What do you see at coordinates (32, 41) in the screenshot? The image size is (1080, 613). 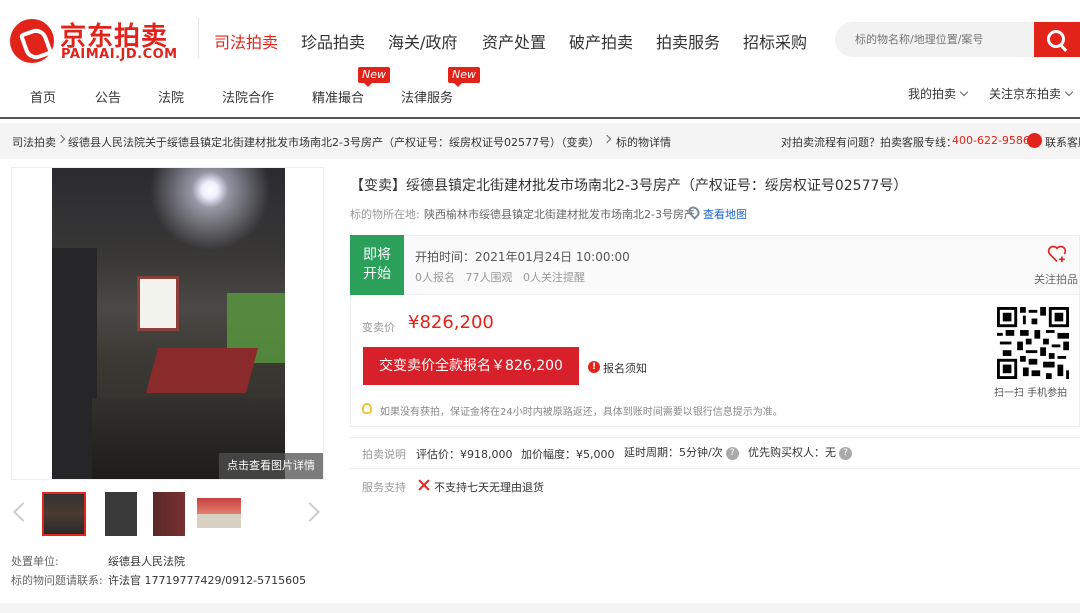 I see `jd-logo-icon` at bounding box center [32, 41].